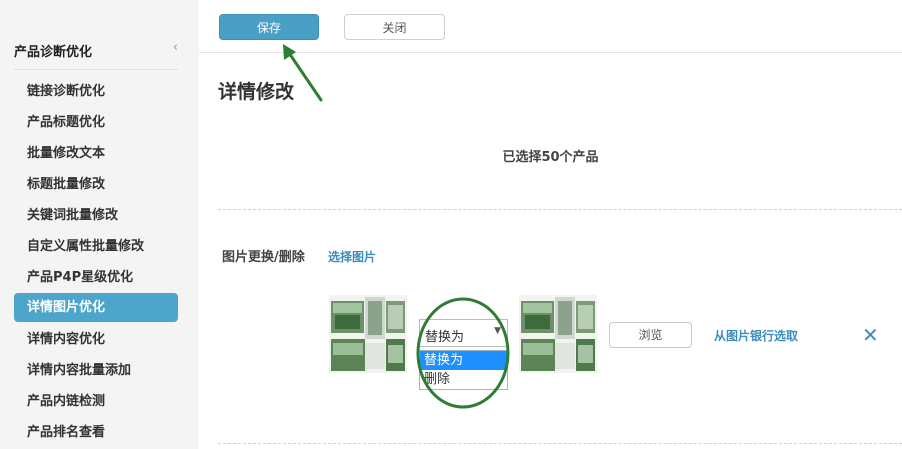 This screenshot has width=902, height=449. I want to click on dropdown-arrow-icon: ▼, so click(497, 331).